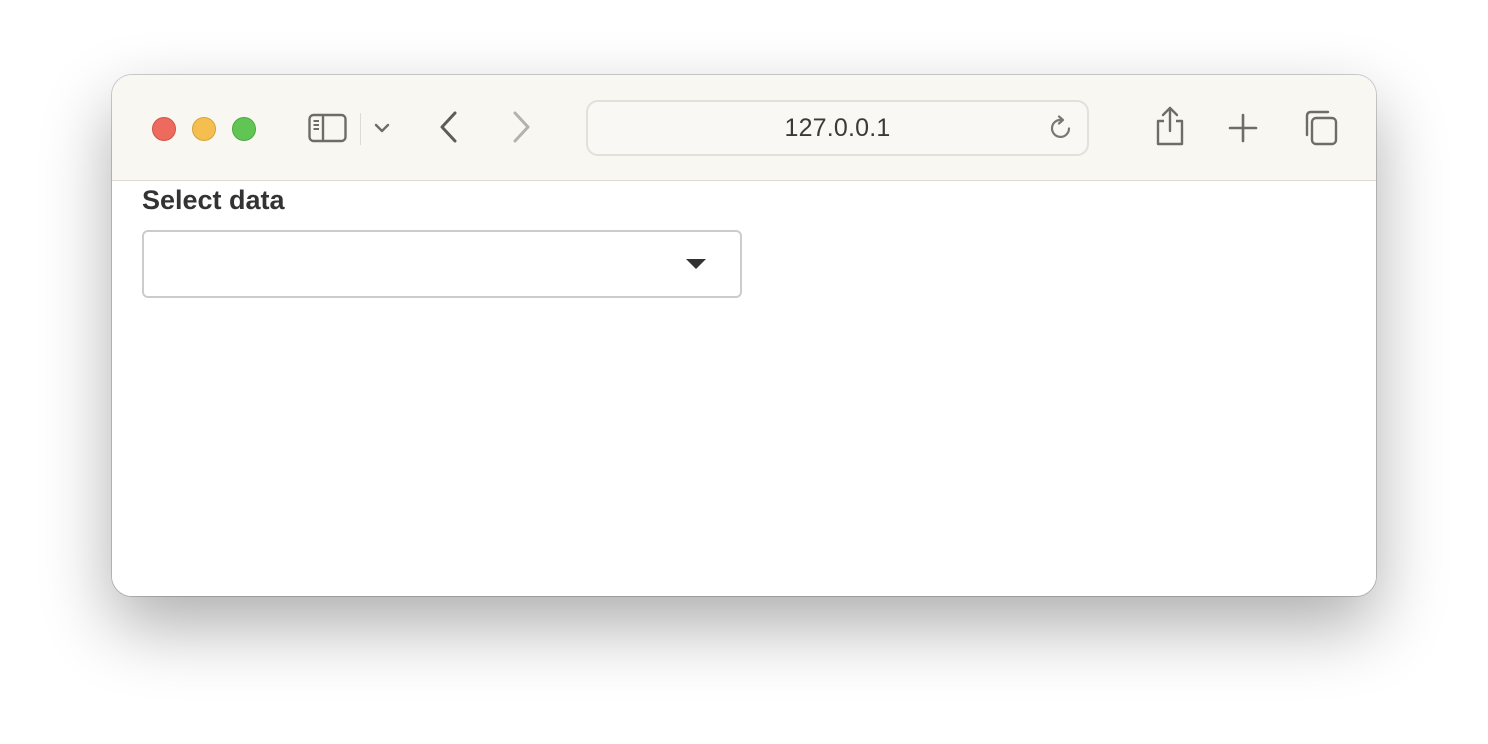 The height and width of the screenshot is (744, 1488). I want to click on reload-icon, so click(1061, 128).